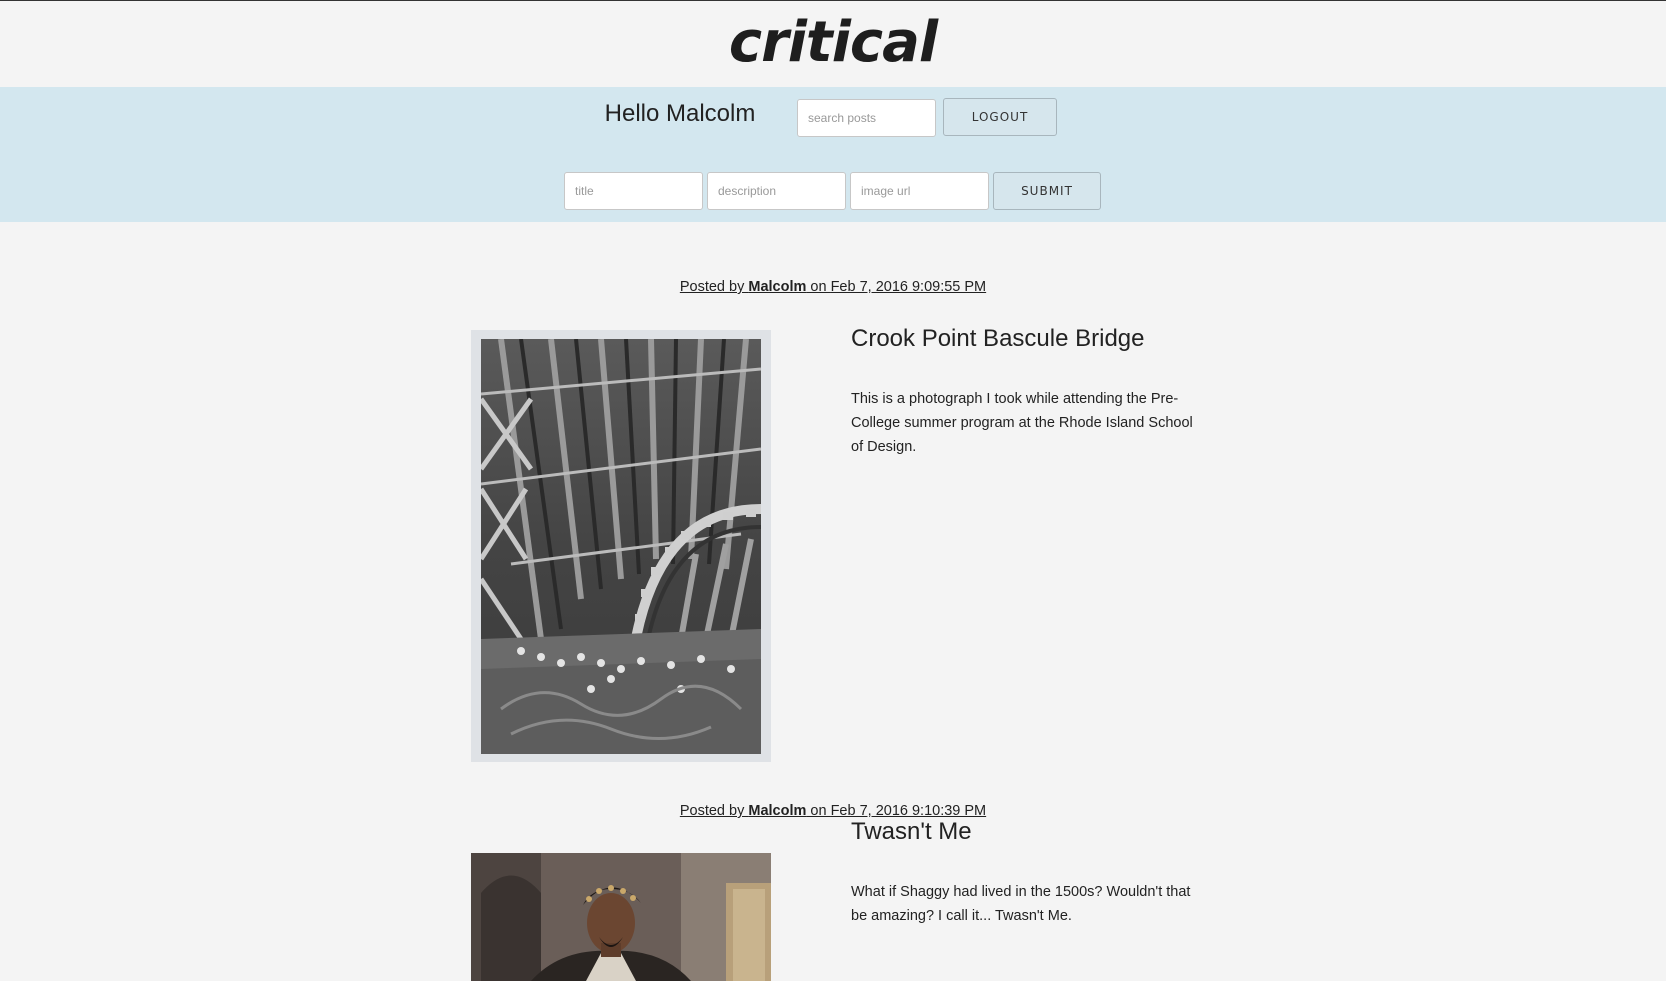  I want to click on post-title: Crook Point Bascule Bridge, so click(998, 338).